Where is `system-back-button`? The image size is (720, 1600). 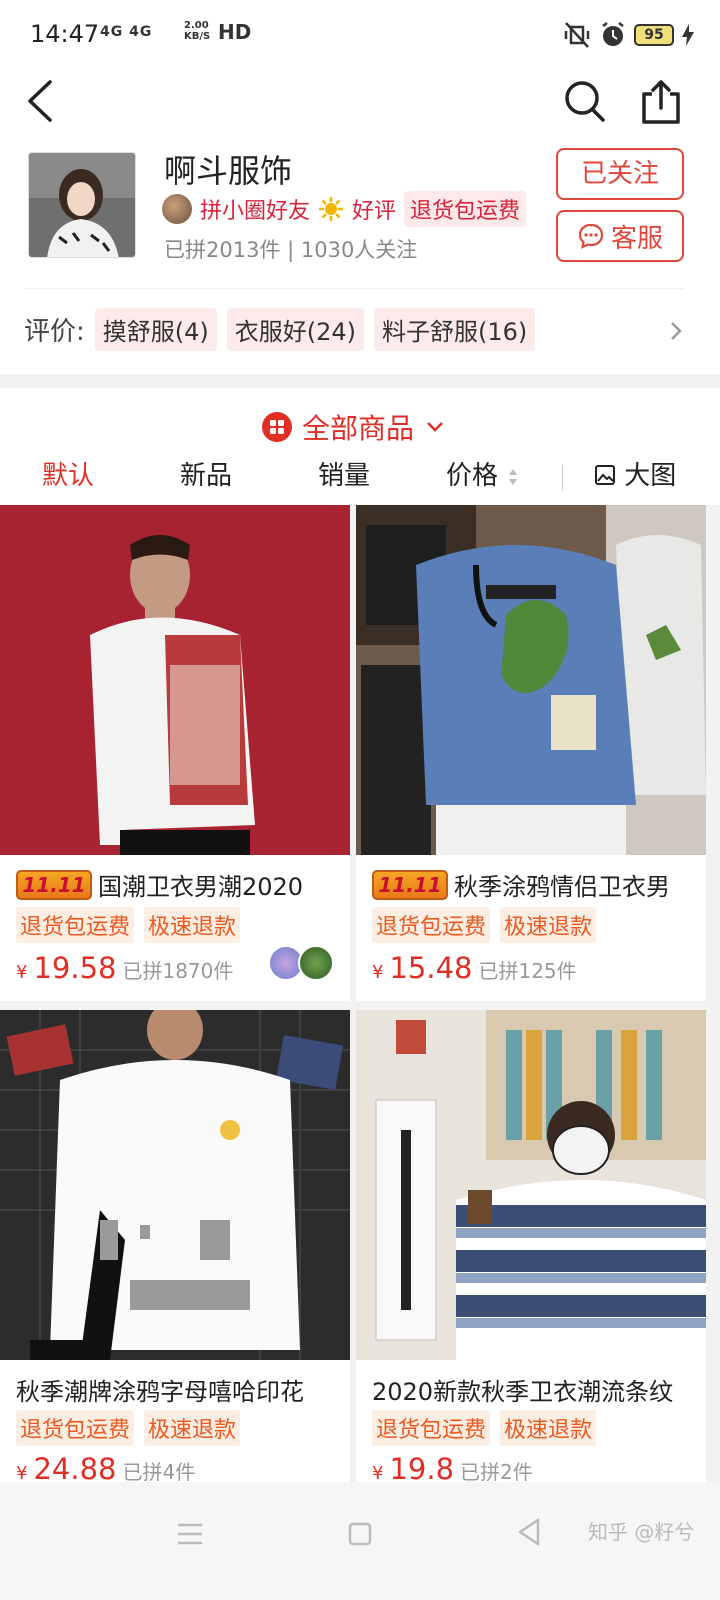 system-back-button is located at coordinates (530, 1532).